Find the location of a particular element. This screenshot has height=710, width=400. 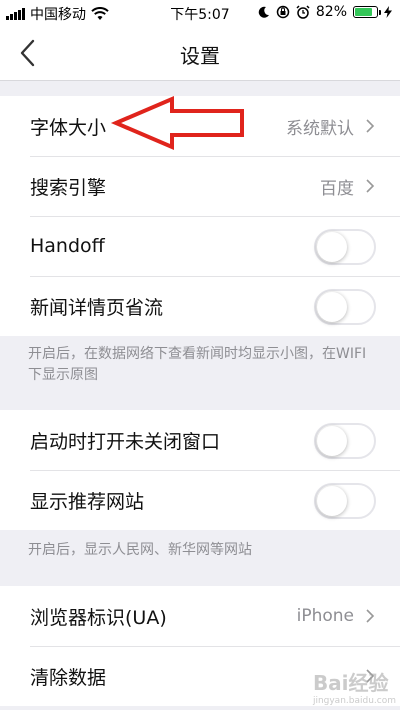

news-data-saver-toggle is located at coordinates (345, 307).